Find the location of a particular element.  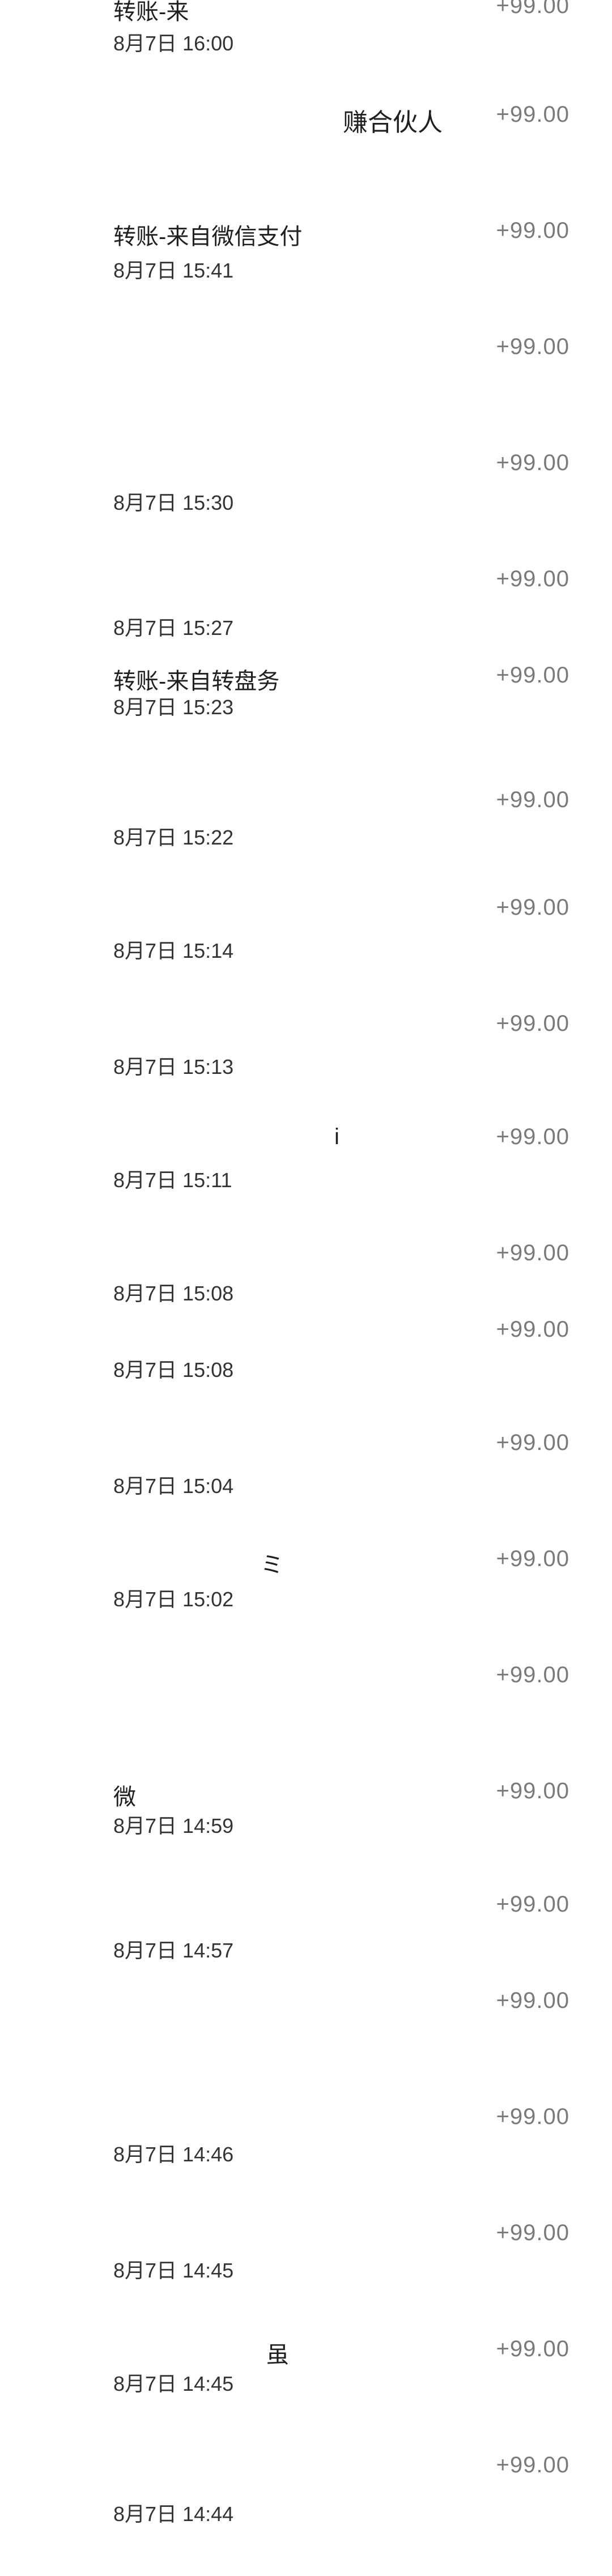

transaction-date: 8月7日 15:22 is located at coordinates (173, 837).